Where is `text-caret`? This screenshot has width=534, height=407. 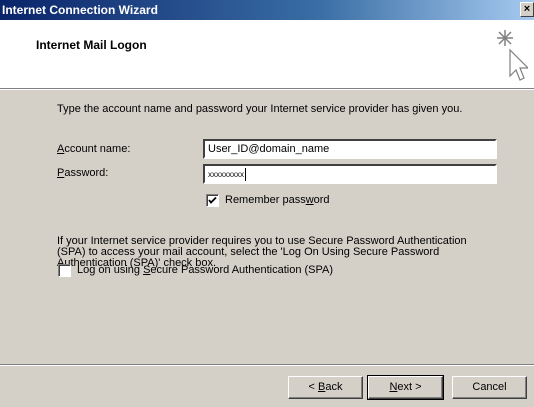
text-caret is located at coordinates (245, 174).